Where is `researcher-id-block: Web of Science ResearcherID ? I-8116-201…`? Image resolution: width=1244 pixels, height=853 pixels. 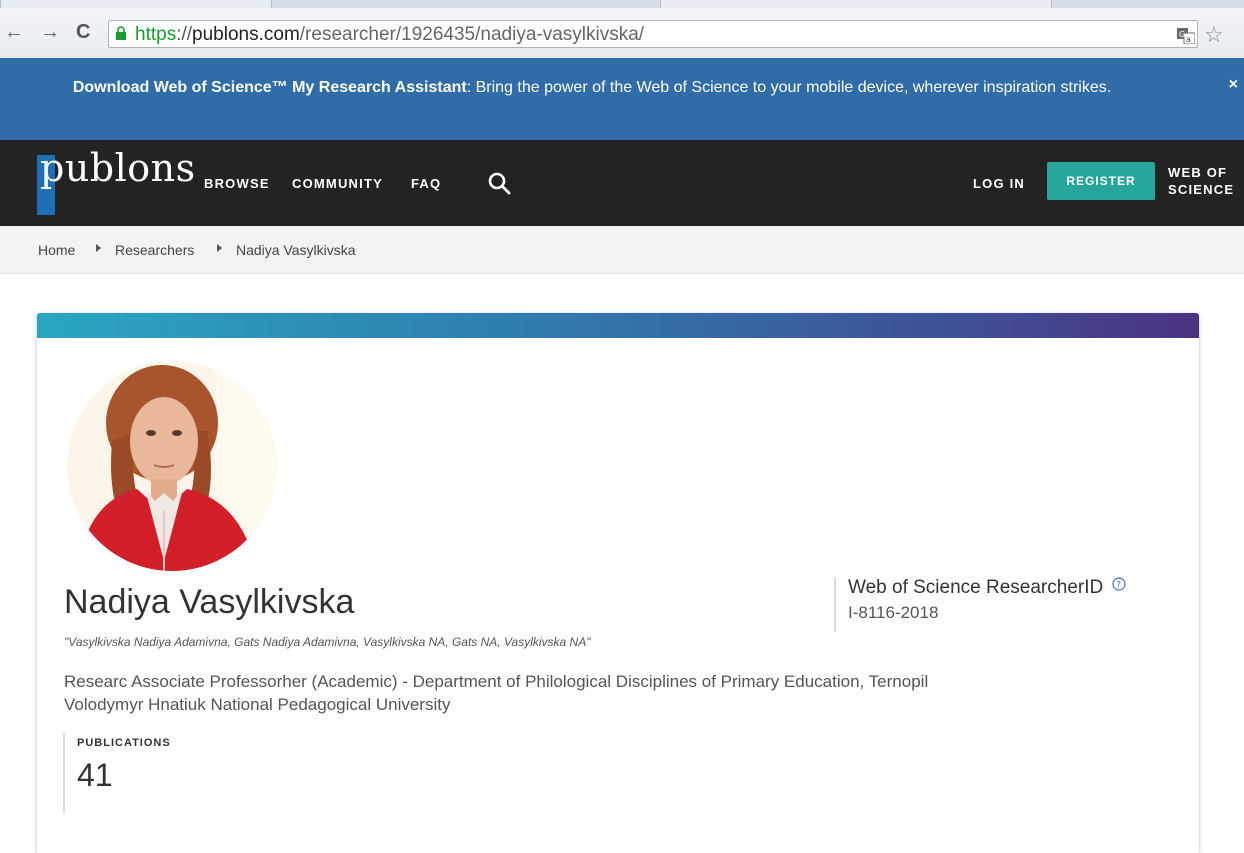
researcher-id-block: Web of Science ResearcherID ? I-8116-201… is located at coordinates (980, 604).